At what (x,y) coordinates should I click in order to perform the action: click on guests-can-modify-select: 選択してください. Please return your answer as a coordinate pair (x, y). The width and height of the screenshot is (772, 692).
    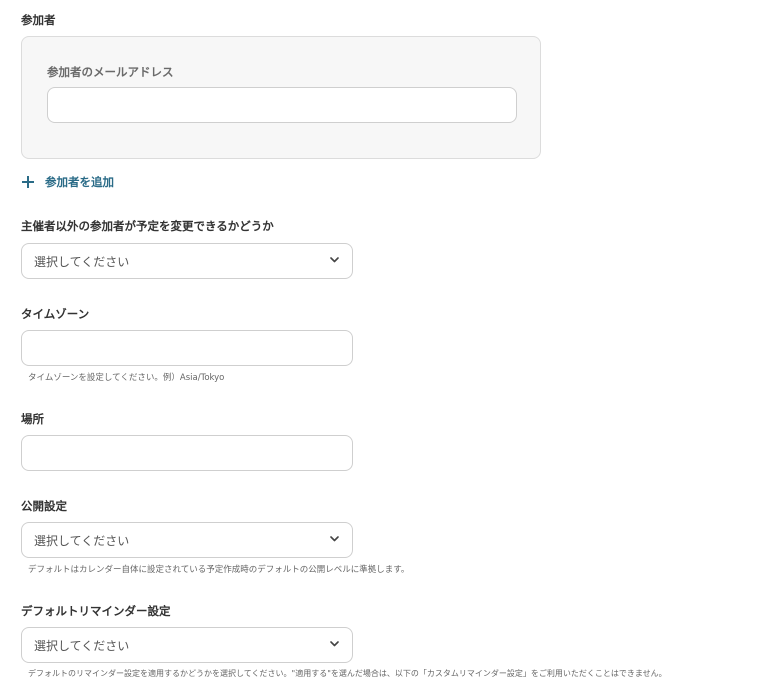
    Looking at the image, I should click on (187, 261).